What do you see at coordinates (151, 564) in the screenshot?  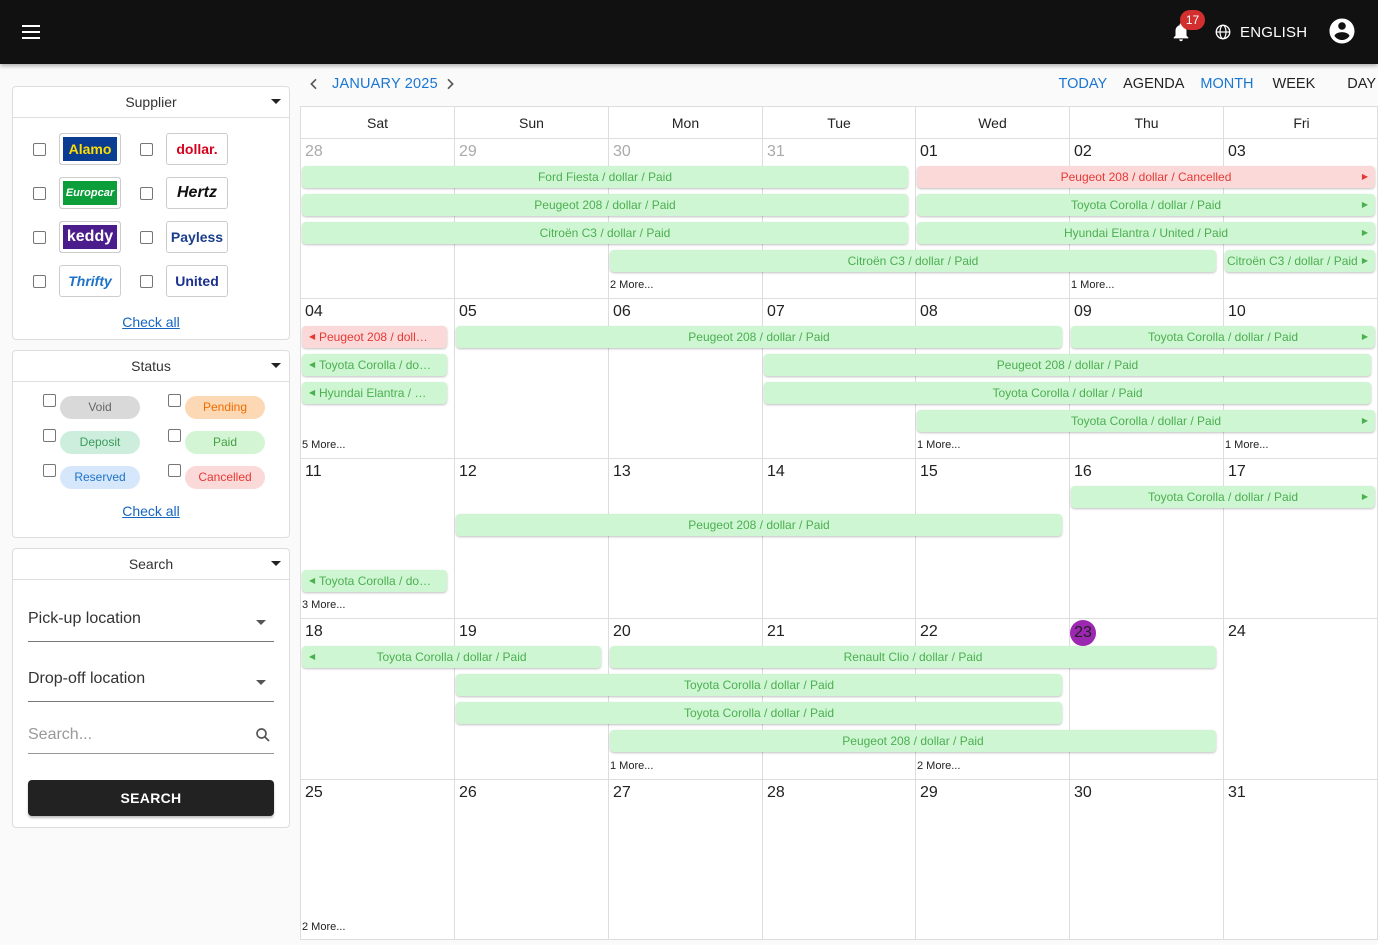 I see `search-panel-header: Search` at bounding box center [151, 564].